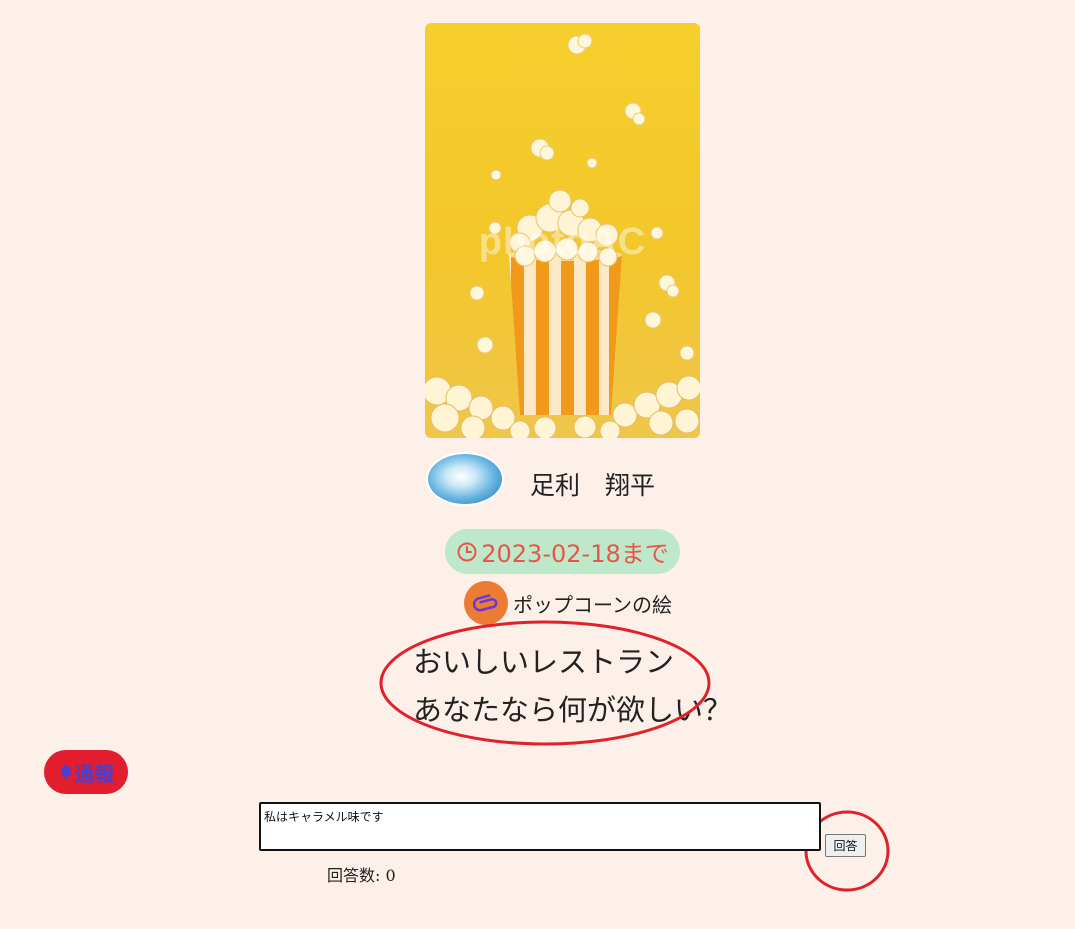  I want to click on bell-icon, so click(66, 772).